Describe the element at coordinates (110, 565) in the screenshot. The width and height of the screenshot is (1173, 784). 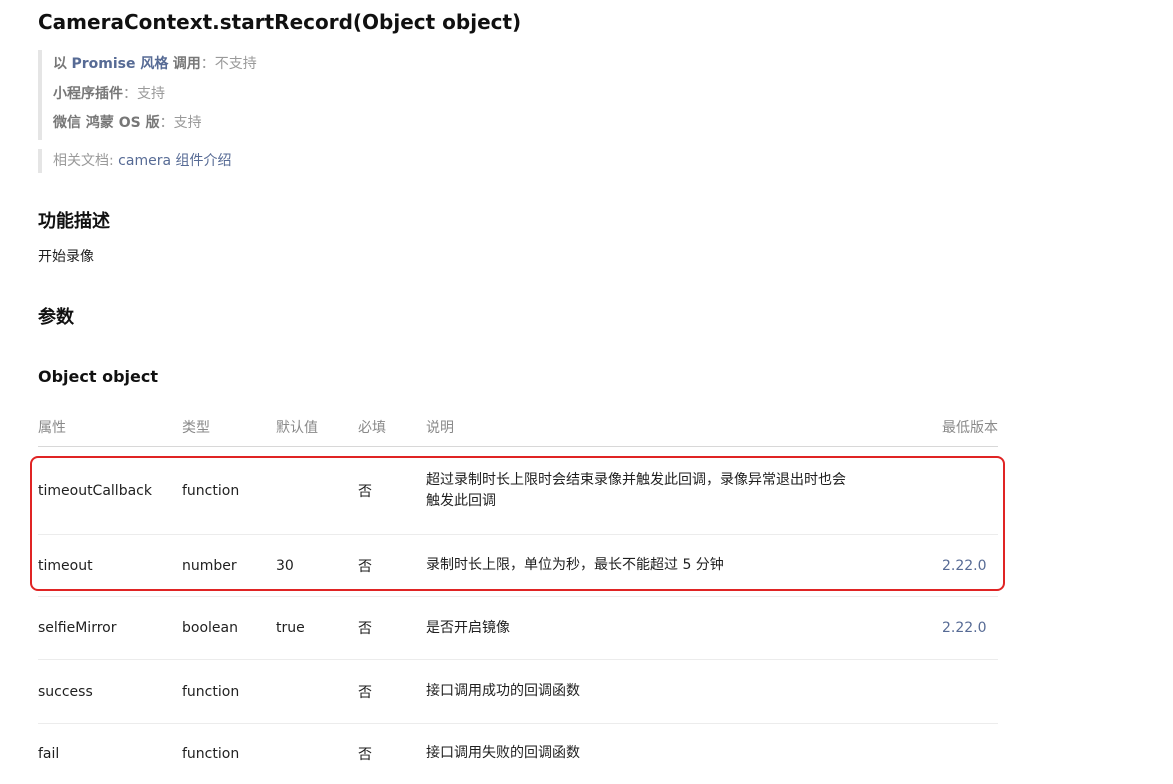
I see `param-name: timeout` at that location.